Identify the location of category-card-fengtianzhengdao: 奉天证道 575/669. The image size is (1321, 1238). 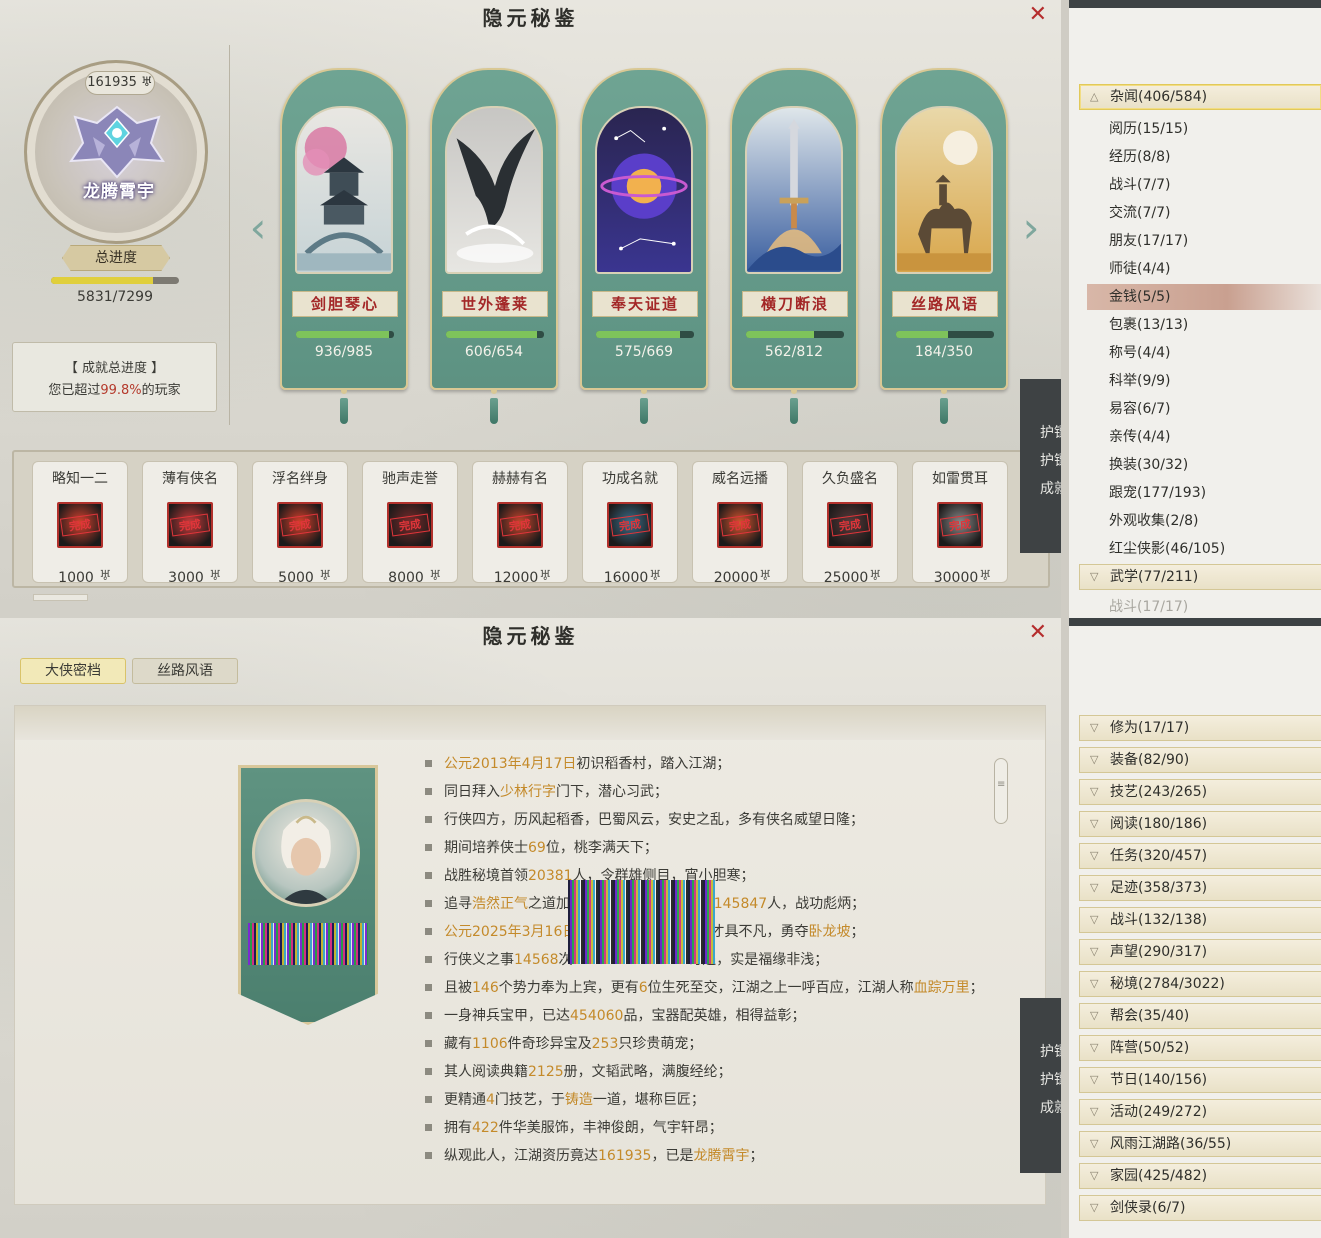
(644, 246).